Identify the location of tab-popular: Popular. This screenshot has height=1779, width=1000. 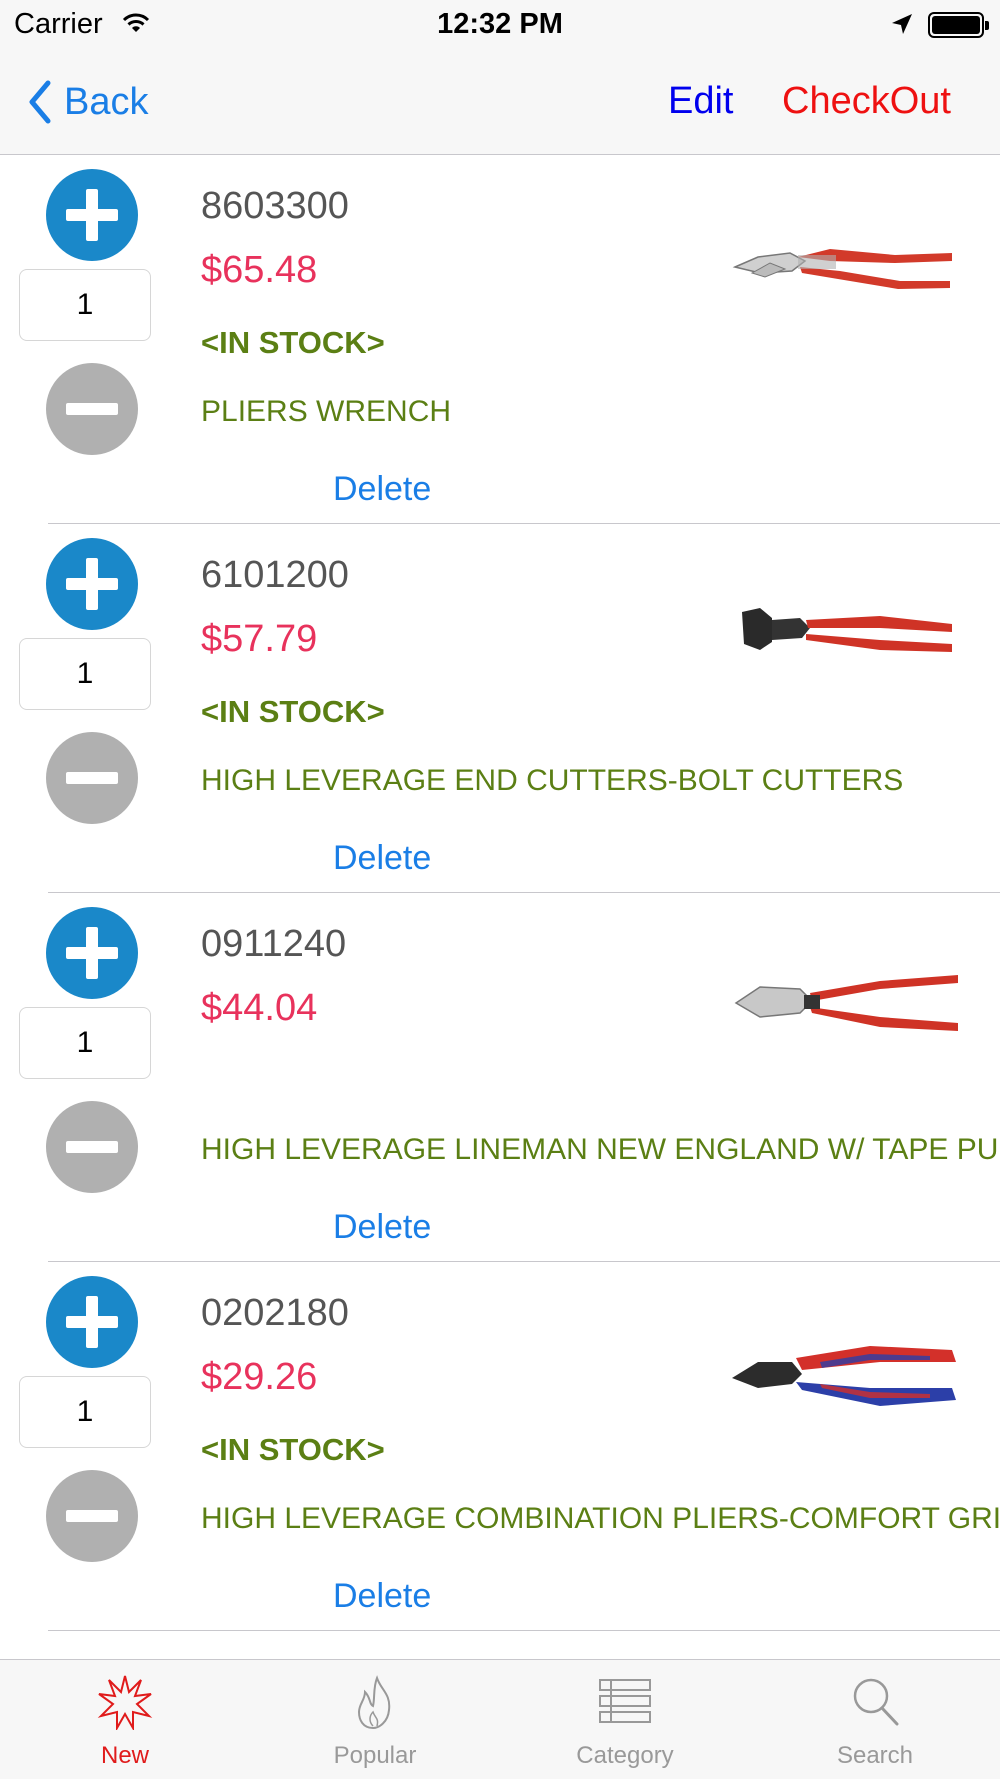
(375, 1719).